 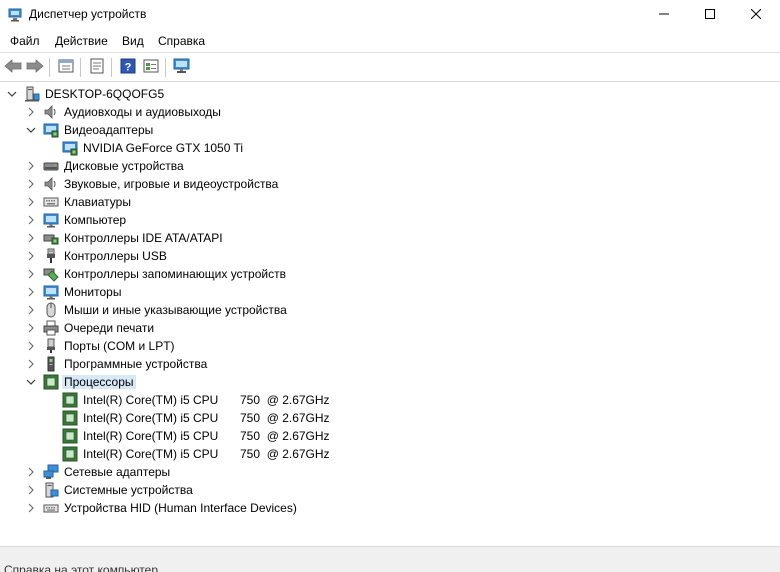 I want to click on software-device-icon, so click(x=51, y=364).